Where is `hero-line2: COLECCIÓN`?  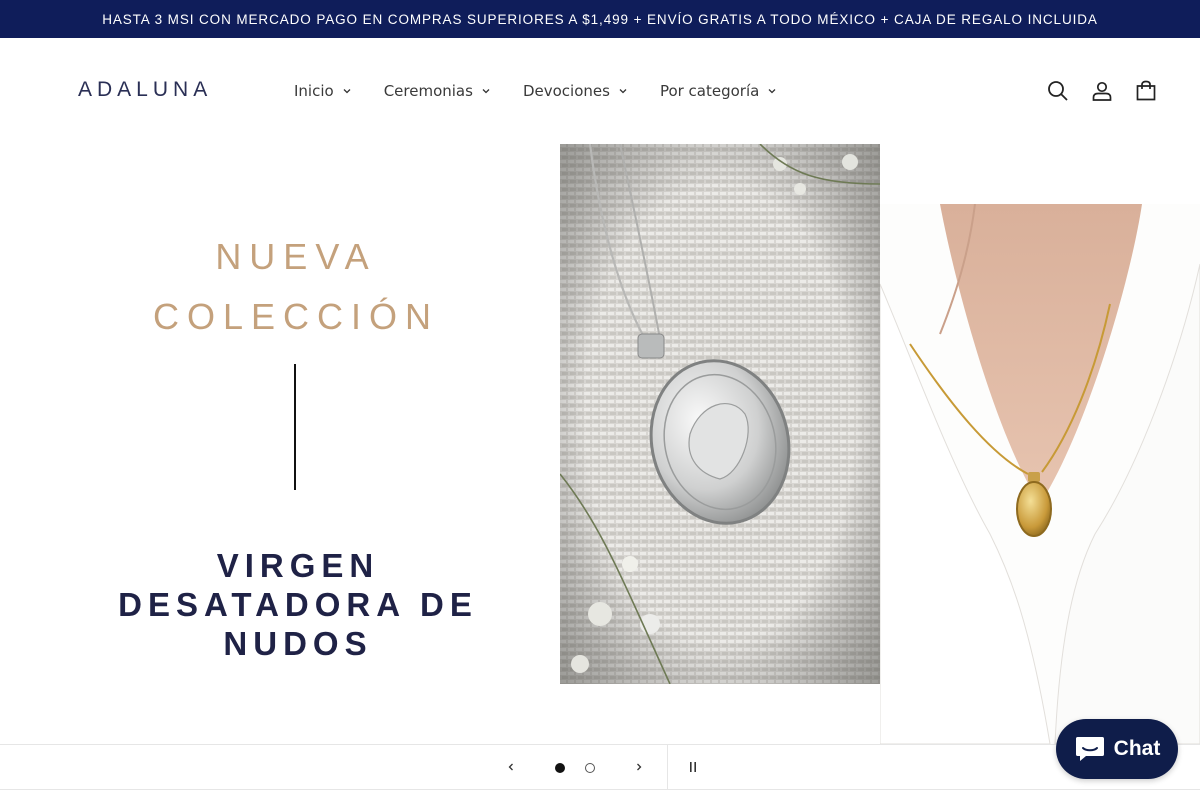
hero-line2: COLECCIÓN is located at coordinates (296, 316).